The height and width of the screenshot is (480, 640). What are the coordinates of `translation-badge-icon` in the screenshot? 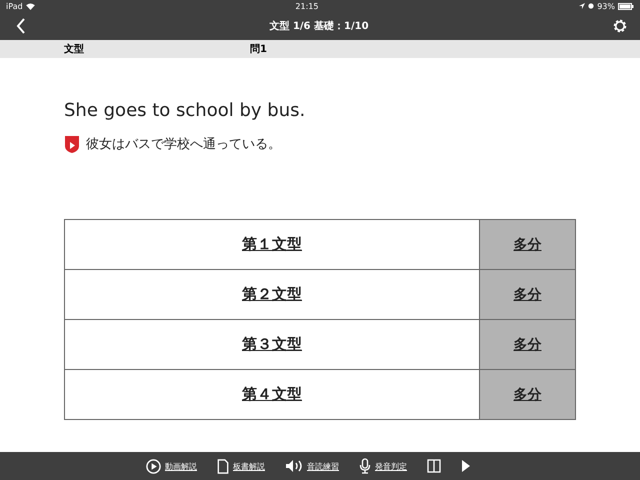 It's located at (72, 144).